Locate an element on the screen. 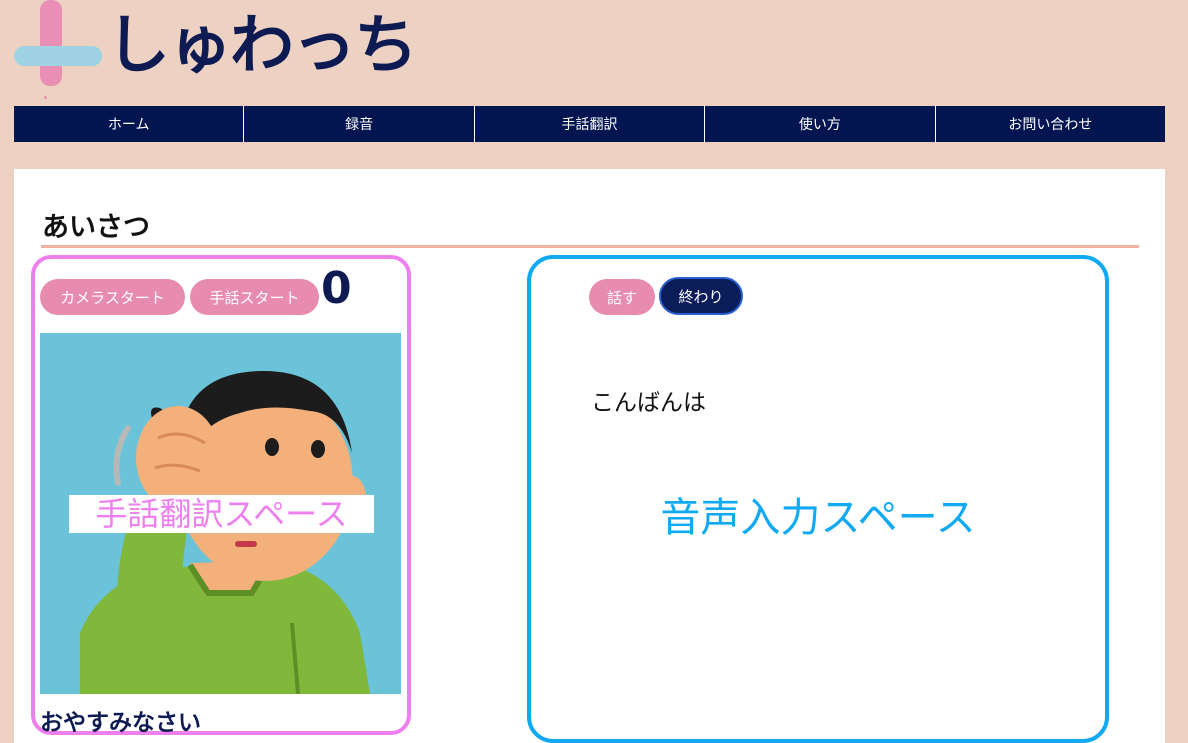  main-nav: ホーム 録音 手話翻訳 使い方 お問い合わせ is located at coordinates (589, 124).